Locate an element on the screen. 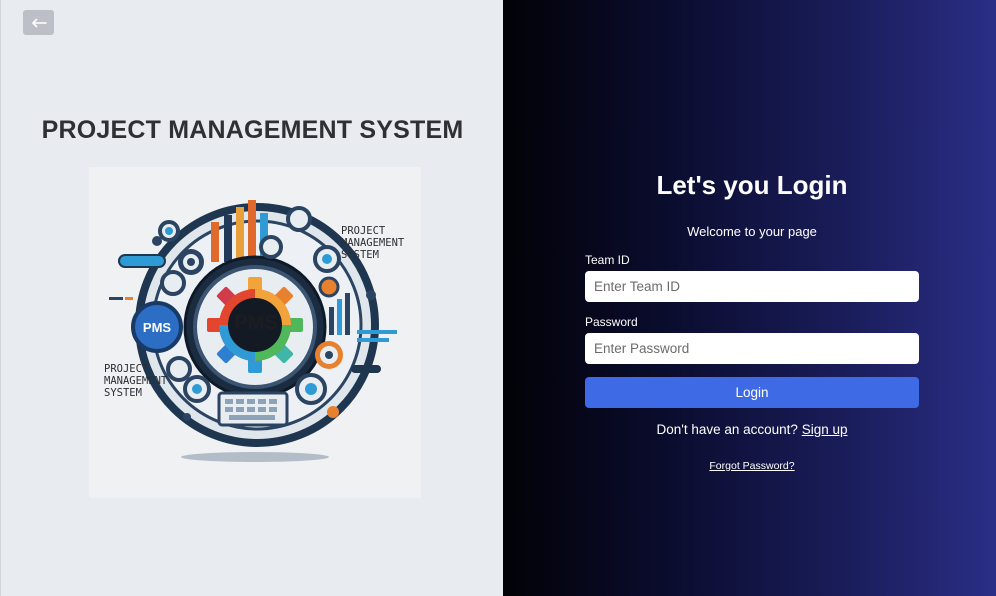 The image size is (996, 596). team-id-input is located at coordinates (752, 286).